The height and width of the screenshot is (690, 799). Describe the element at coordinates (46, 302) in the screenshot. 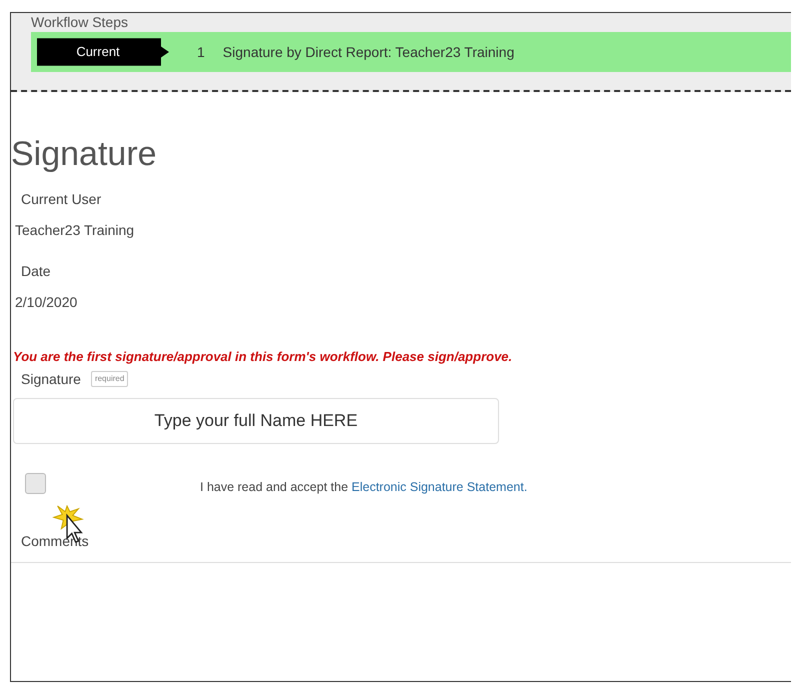

I see `field-value: 2/10/2020` at that location.